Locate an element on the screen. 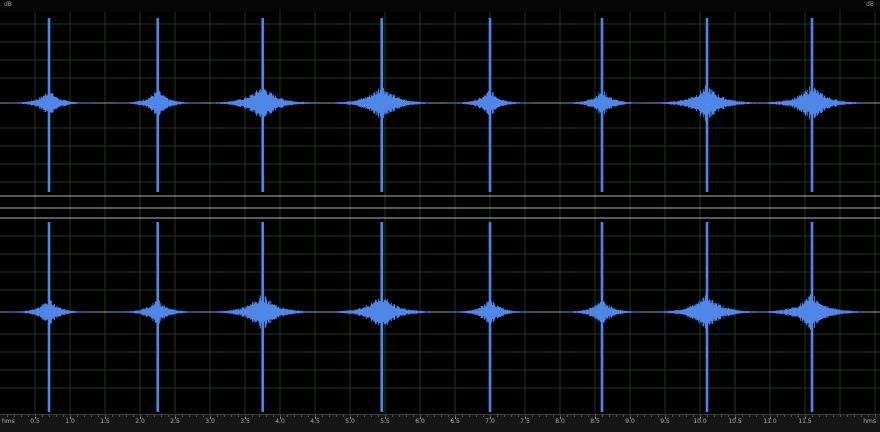 The height and width of the screenshot is (432, 880). tick-label: 10.0 is located at coordinates (700, 421).